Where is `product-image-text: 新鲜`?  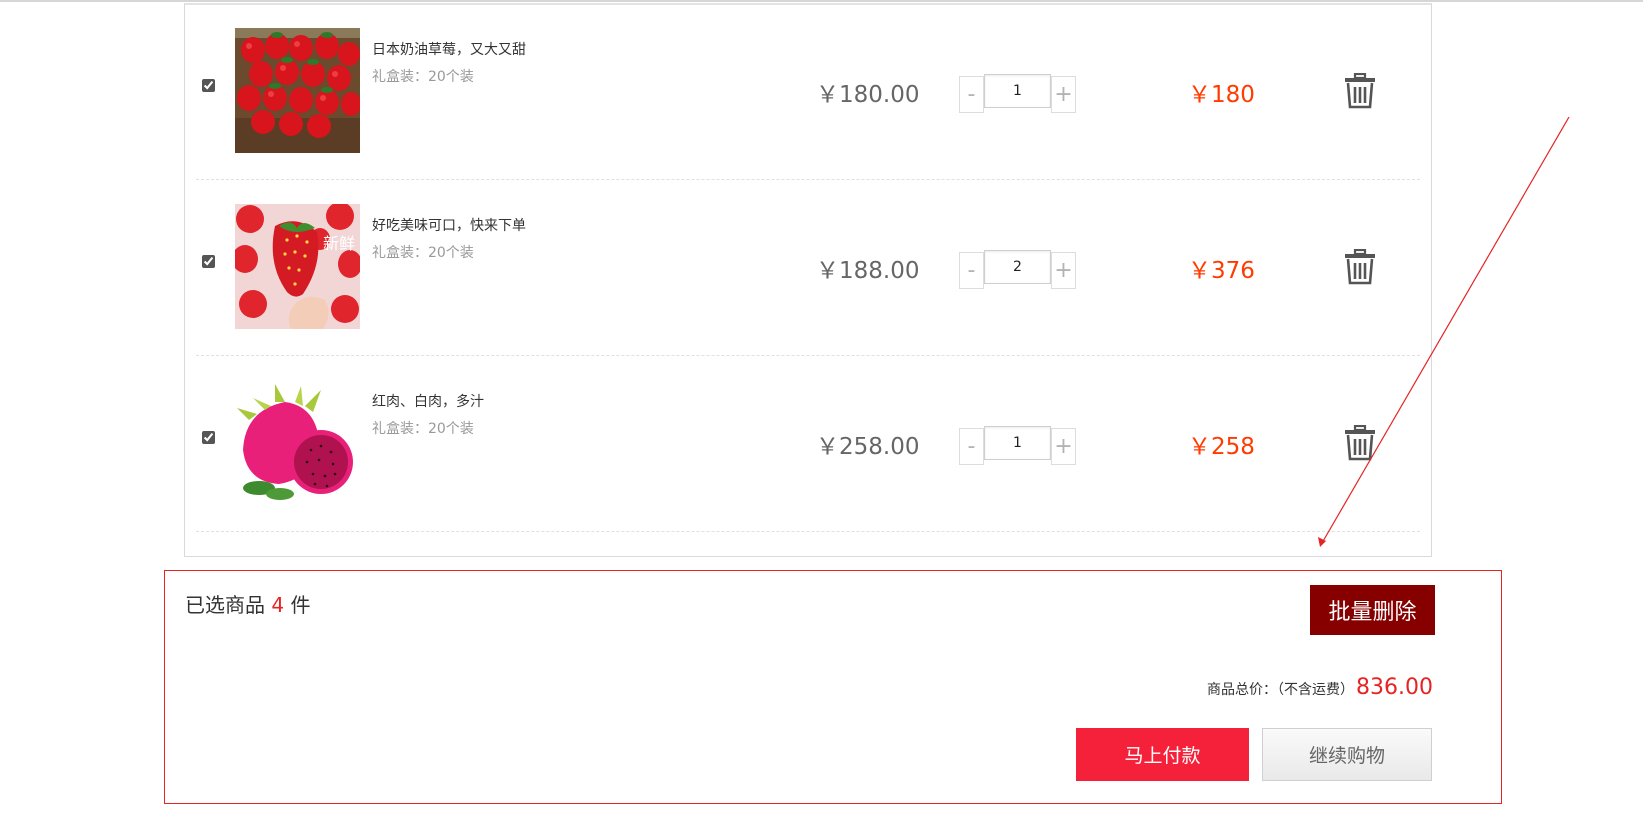 product-image-text: 新鲜 is located at coordinates (339, 243).